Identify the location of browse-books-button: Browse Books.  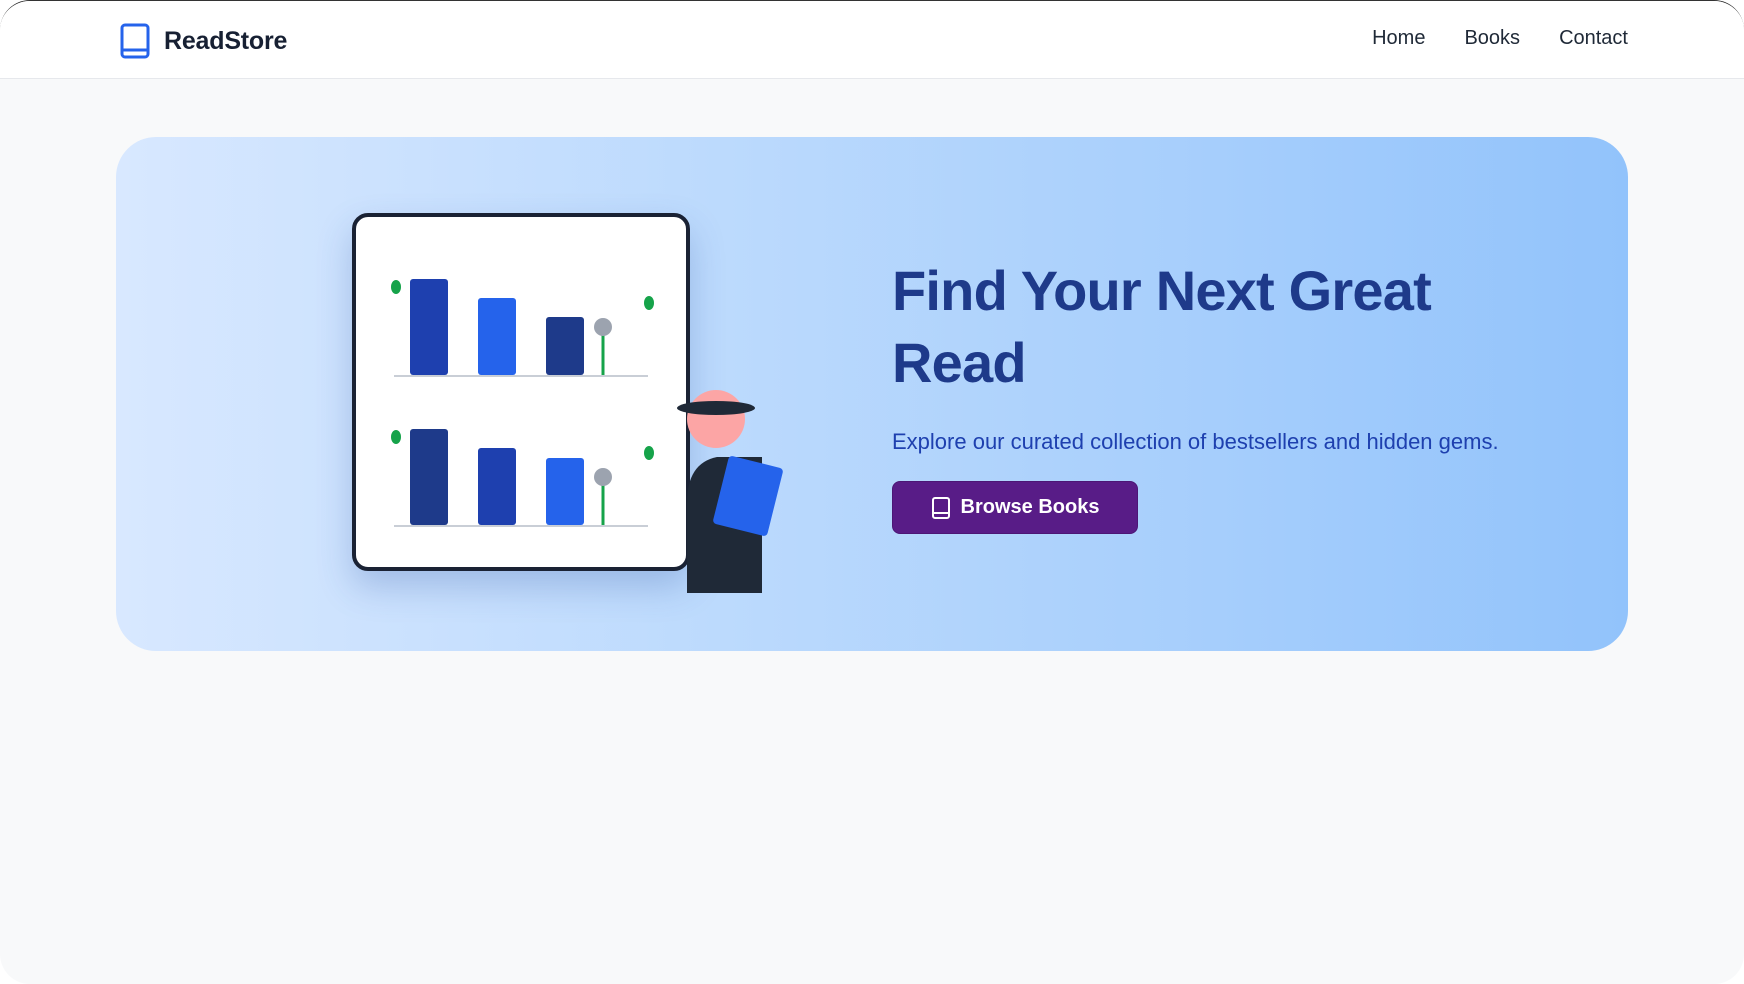
(1015, 507).